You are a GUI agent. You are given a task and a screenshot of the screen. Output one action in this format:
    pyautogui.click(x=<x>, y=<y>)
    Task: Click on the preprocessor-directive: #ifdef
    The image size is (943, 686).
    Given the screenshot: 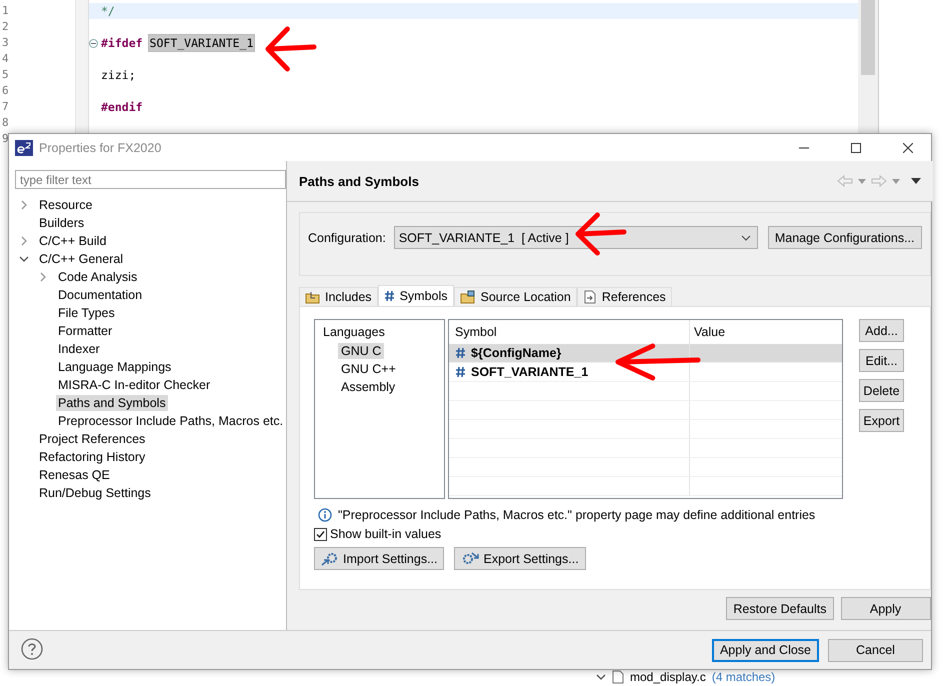 What is the action you would take?
    pyautogui.click(x=122, y=43)
    